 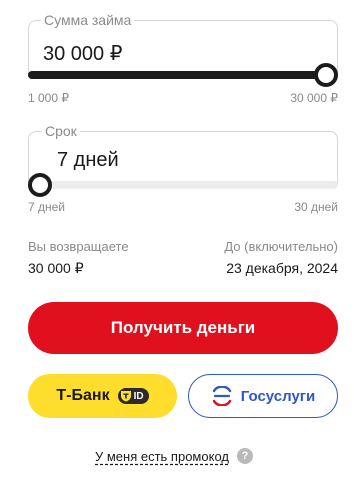 I want to click on gosuslugi-button-label: Госуслуги, so click(x=278, y=396).